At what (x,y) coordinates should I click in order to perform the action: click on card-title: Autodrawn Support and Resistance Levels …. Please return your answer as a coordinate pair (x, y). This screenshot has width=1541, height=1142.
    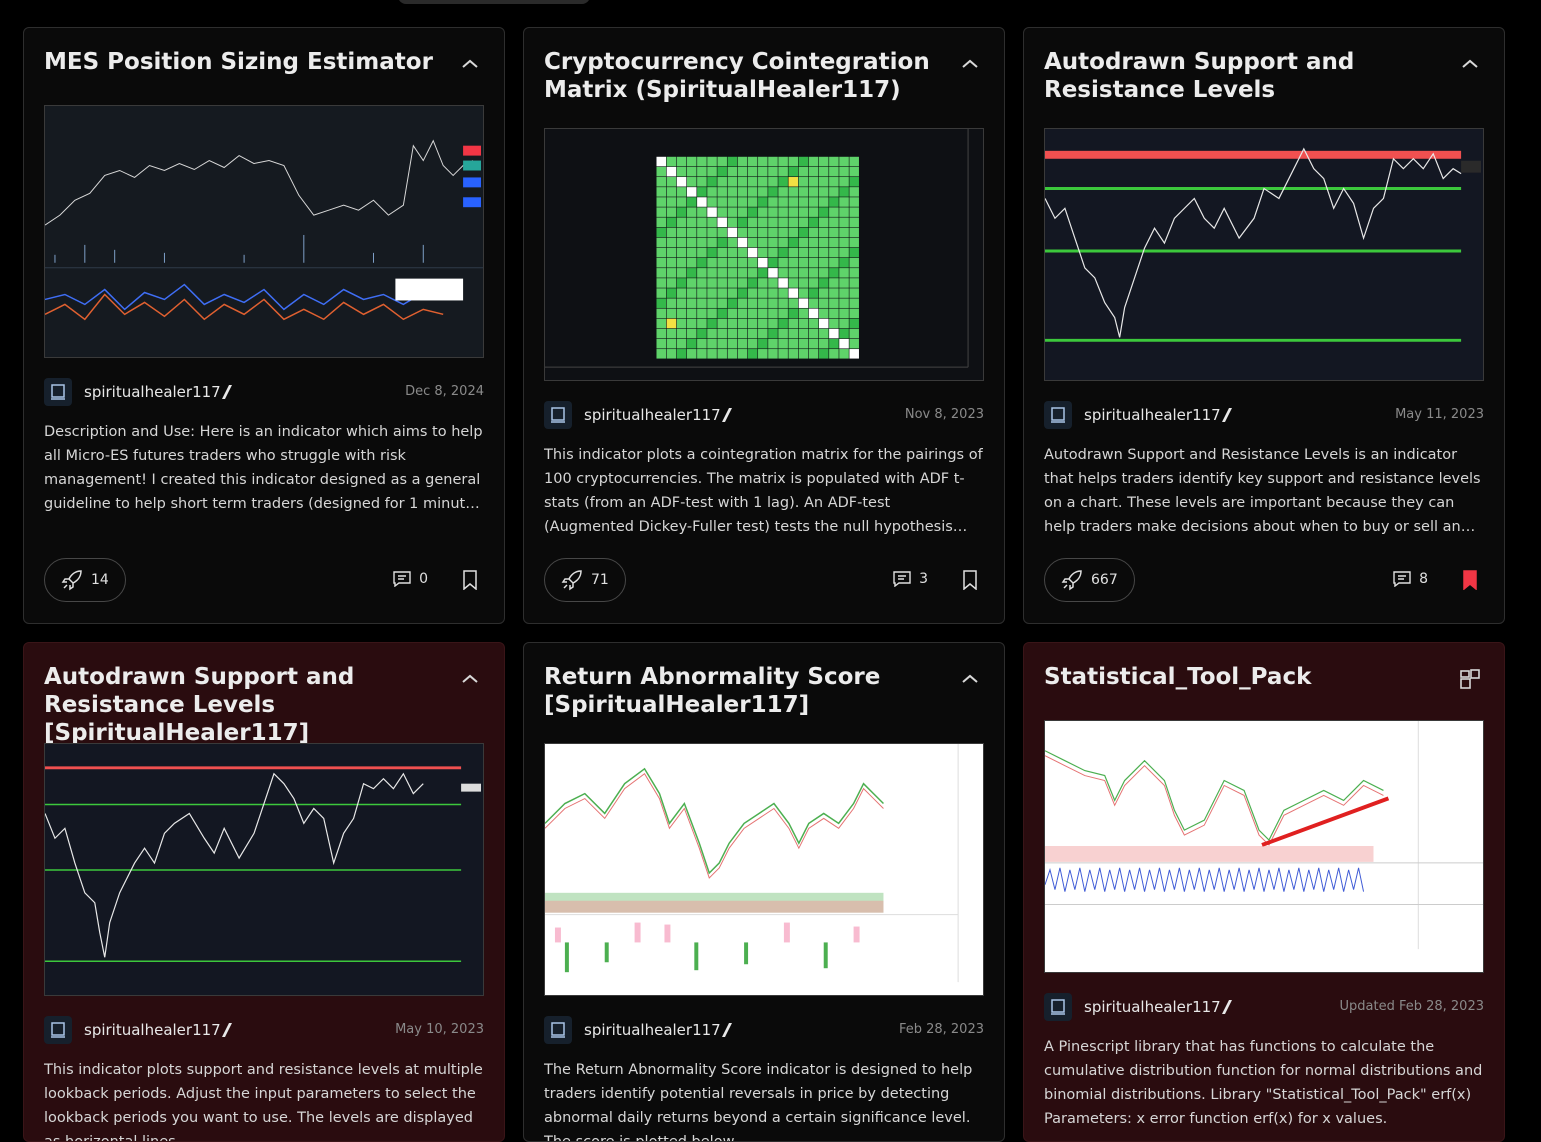
    Looking at the image, I should click on (244, 705).